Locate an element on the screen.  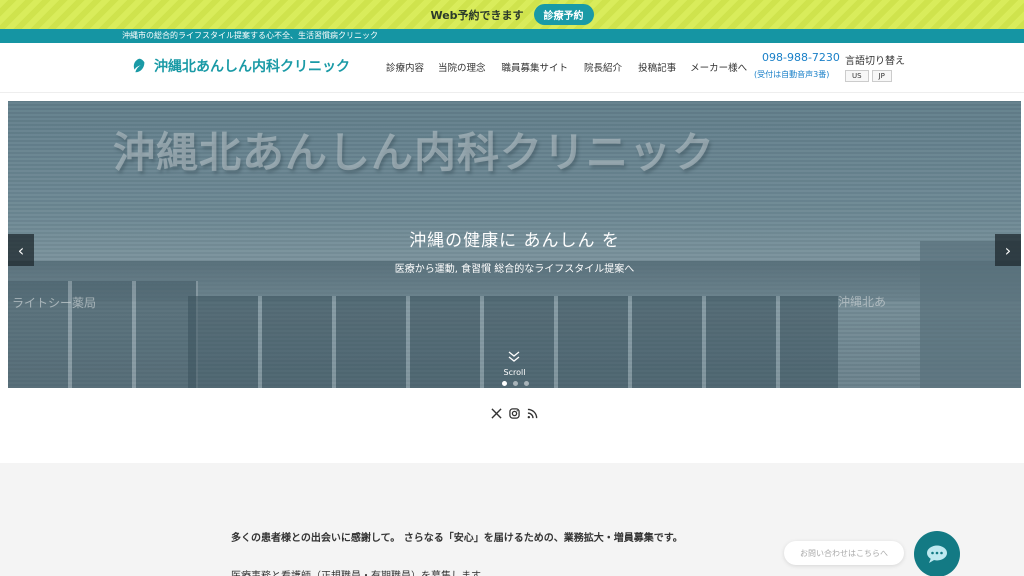
scroll-label: Scroll is located at coordinates (514, 372).